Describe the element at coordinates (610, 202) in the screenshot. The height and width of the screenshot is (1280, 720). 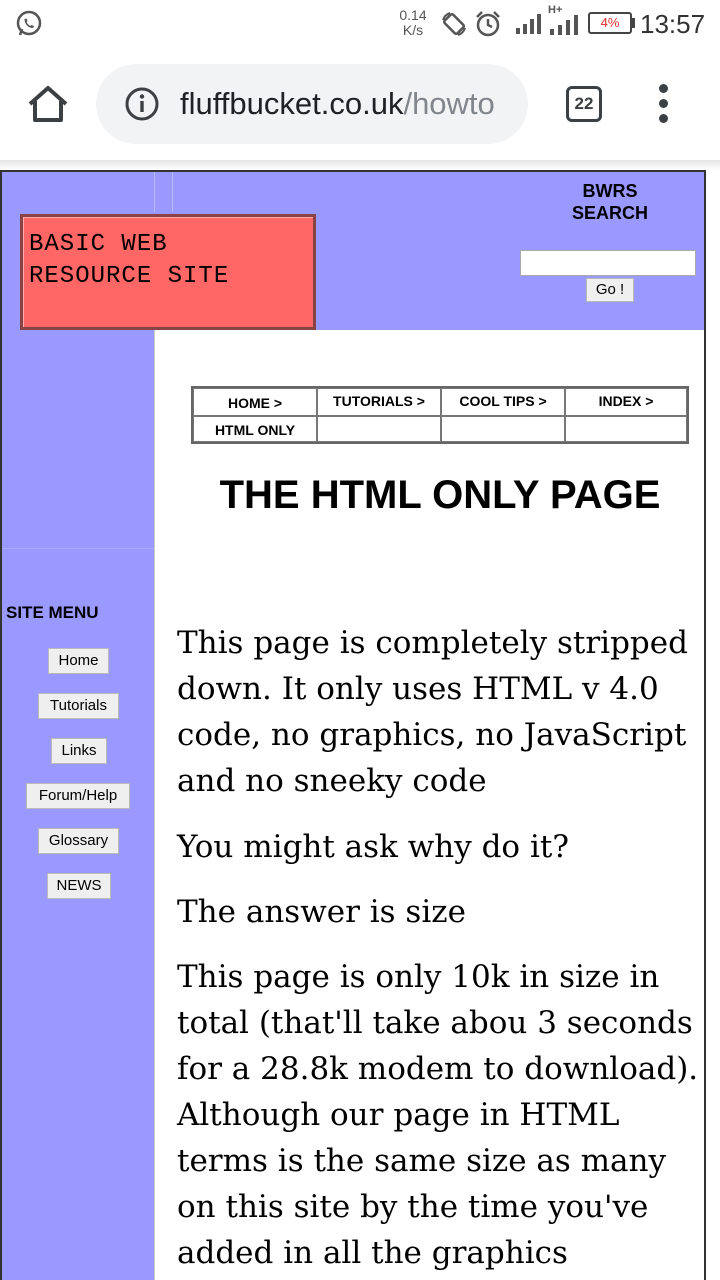
I see `search-title: BWRS SEARCH` at that location.